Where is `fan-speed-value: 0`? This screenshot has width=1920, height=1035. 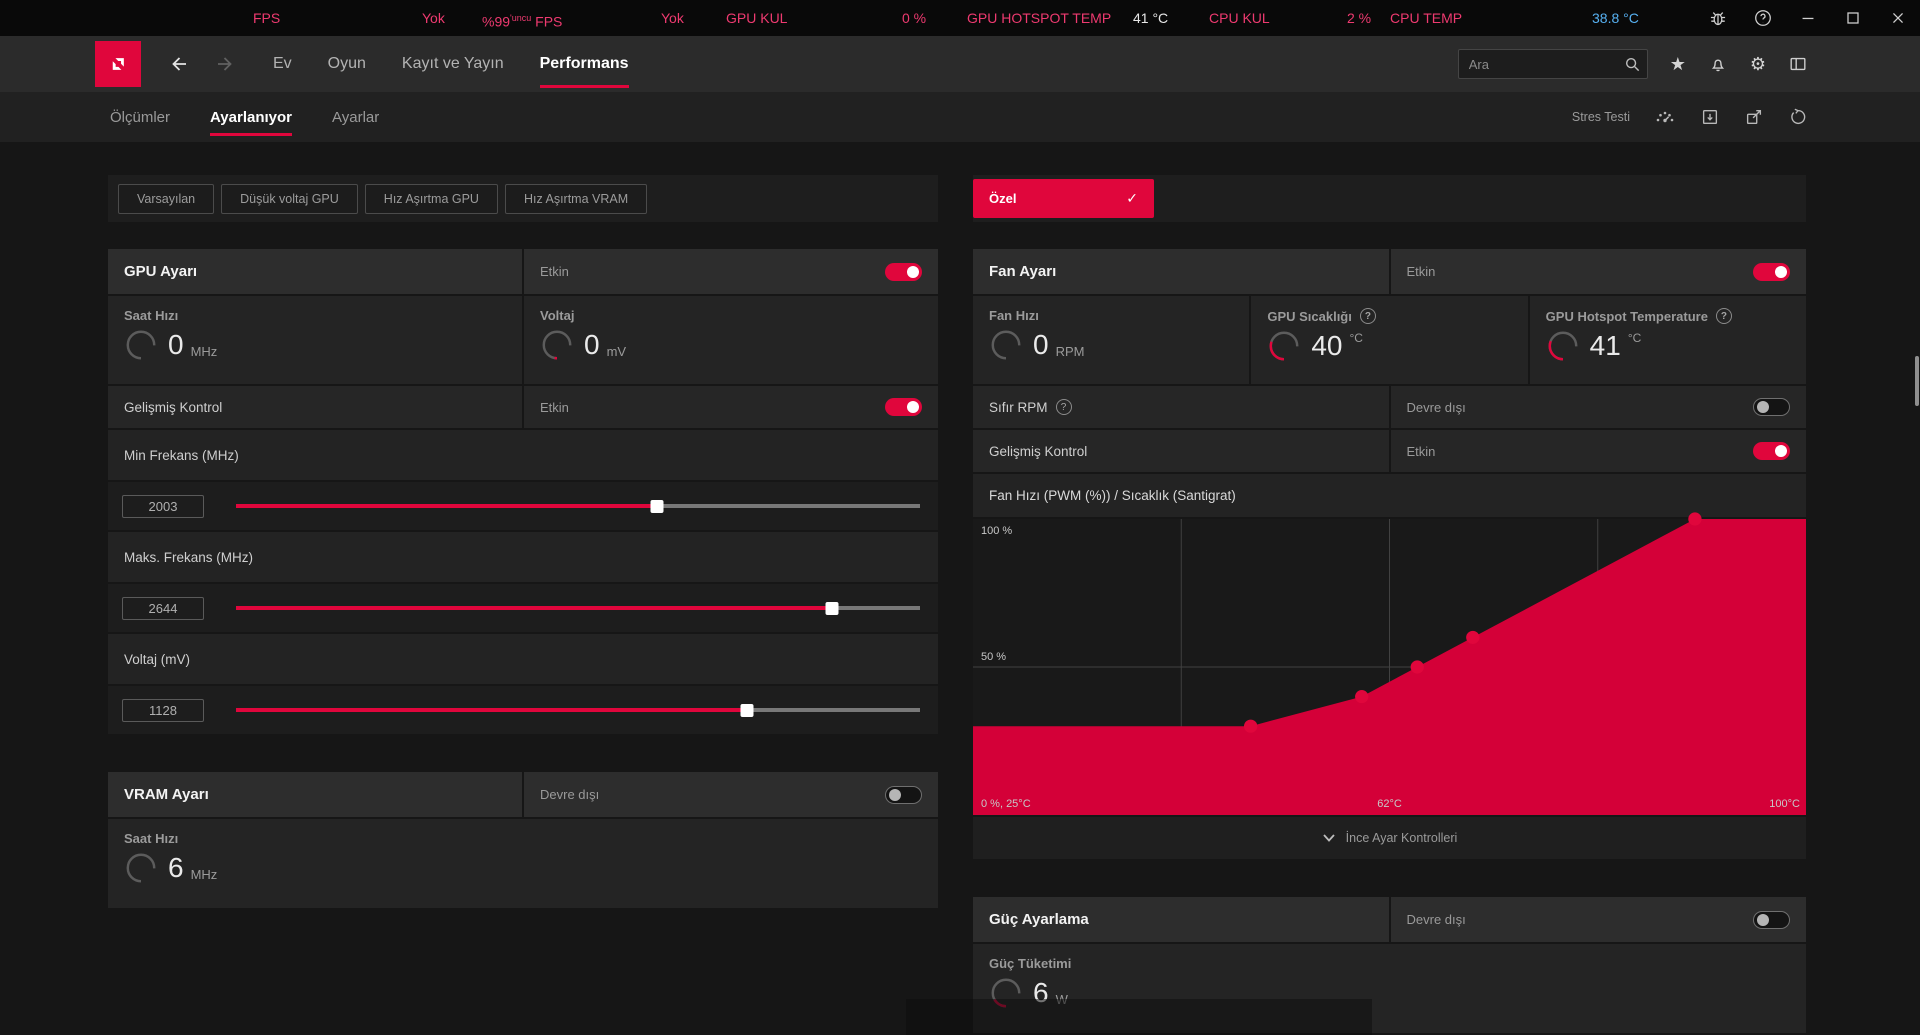
fan-speed-value: 0 is located at coordinates (1041, 344).